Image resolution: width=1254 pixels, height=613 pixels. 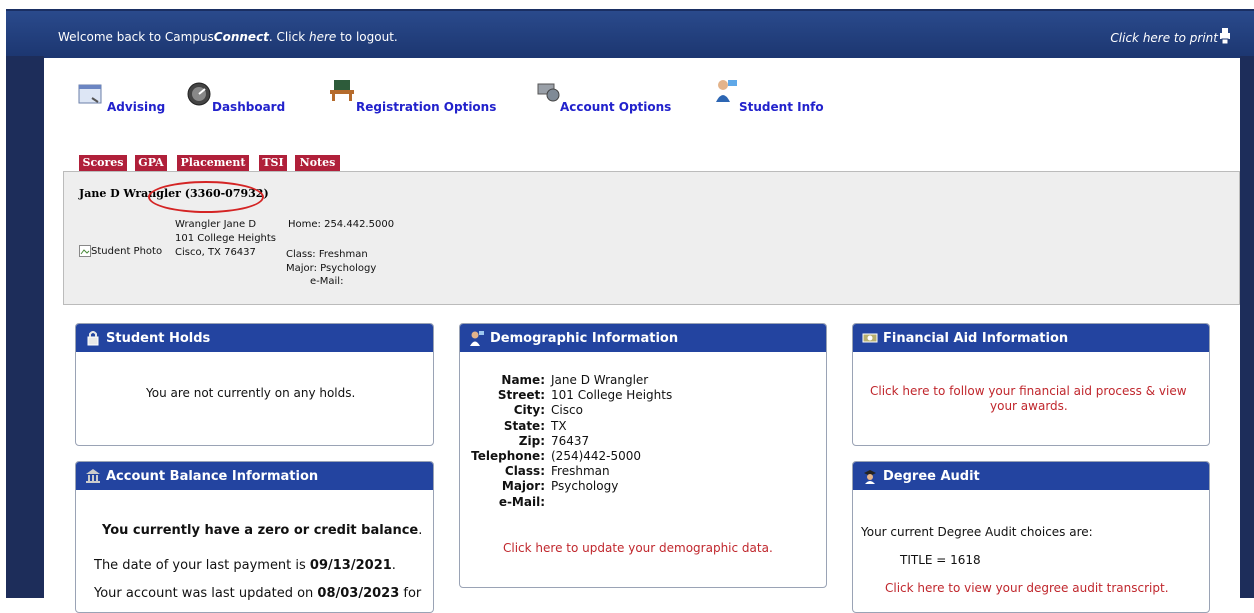 I want to click on dashboard-icon, so click(x=199, y=94).